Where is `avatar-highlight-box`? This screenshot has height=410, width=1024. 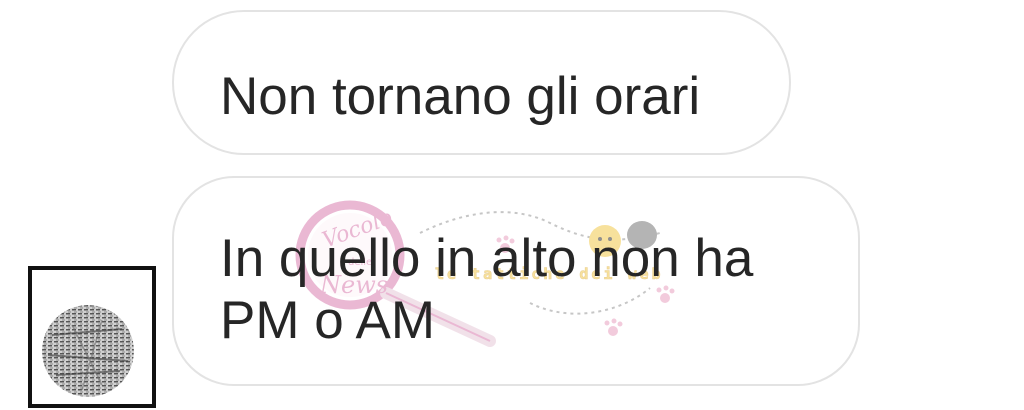
avatar-highlight-box is located at coordinates (92, 337).